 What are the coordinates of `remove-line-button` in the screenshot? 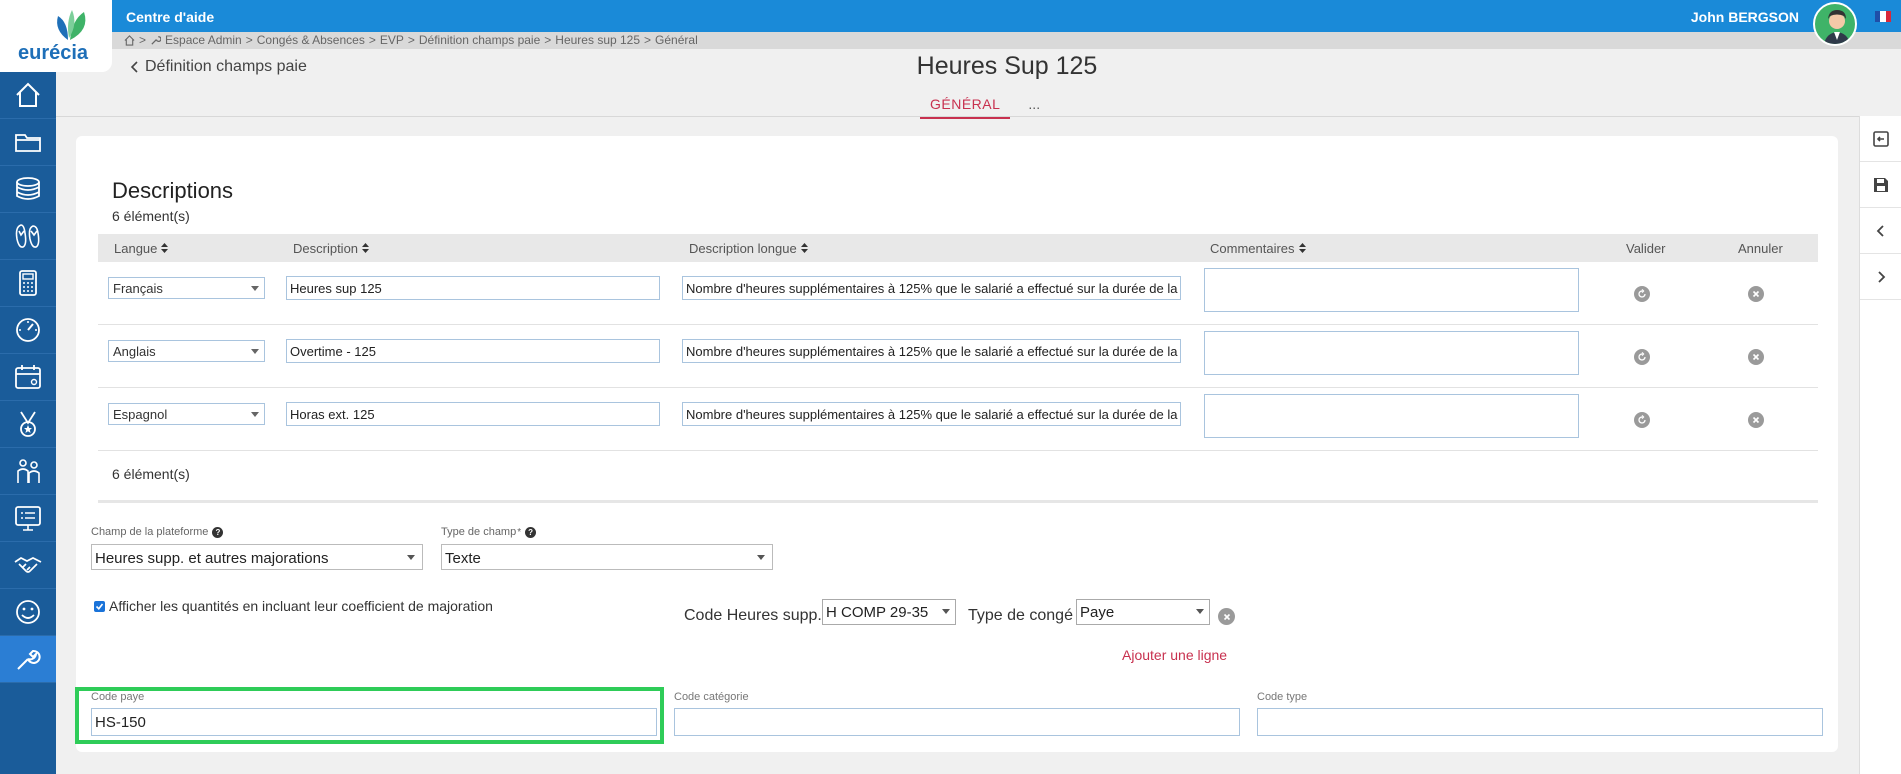 It's located at (1226, 616).